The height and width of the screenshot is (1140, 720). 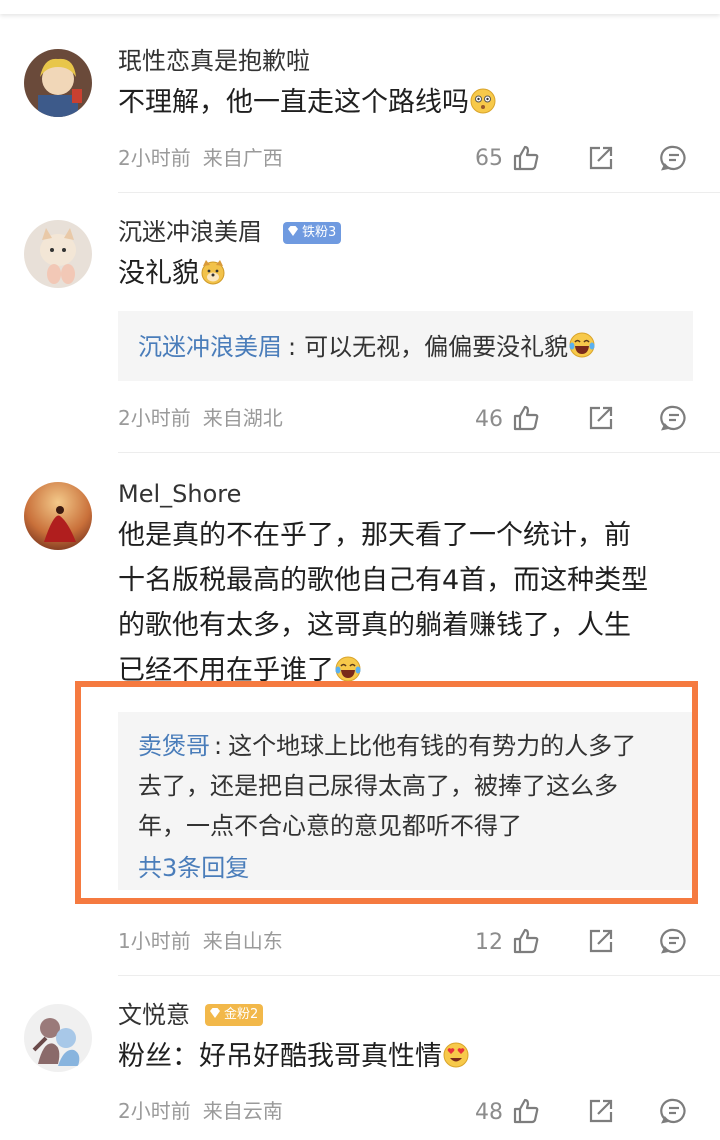 What do you see at coordinates (234, 1015) in the screenshot?
I see `fan-badge: 金粉2` at bounding box center [234, 1015].